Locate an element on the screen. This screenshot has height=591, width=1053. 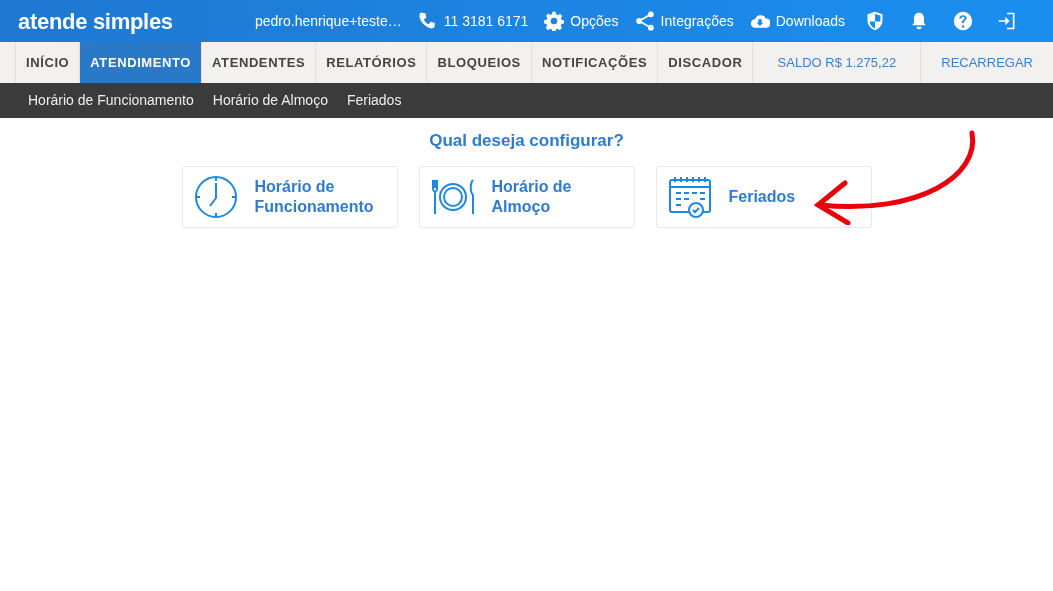
help-icon is located at coordinates (963, 21).